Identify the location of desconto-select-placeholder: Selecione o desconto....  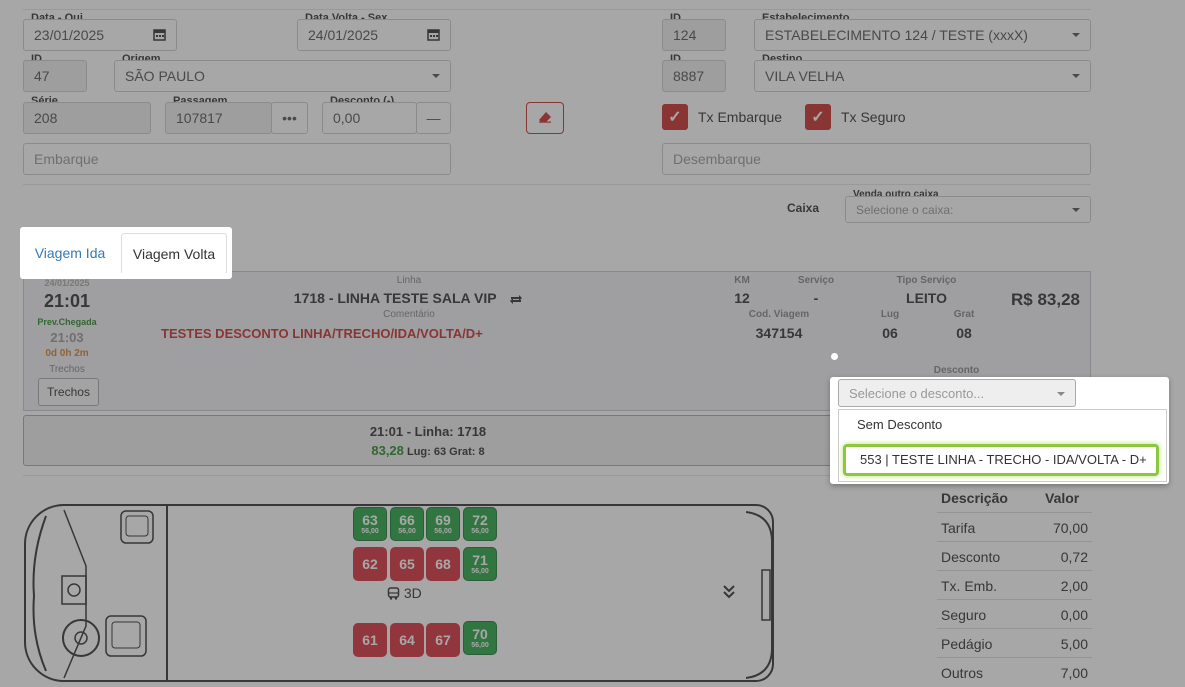
(917, 393).